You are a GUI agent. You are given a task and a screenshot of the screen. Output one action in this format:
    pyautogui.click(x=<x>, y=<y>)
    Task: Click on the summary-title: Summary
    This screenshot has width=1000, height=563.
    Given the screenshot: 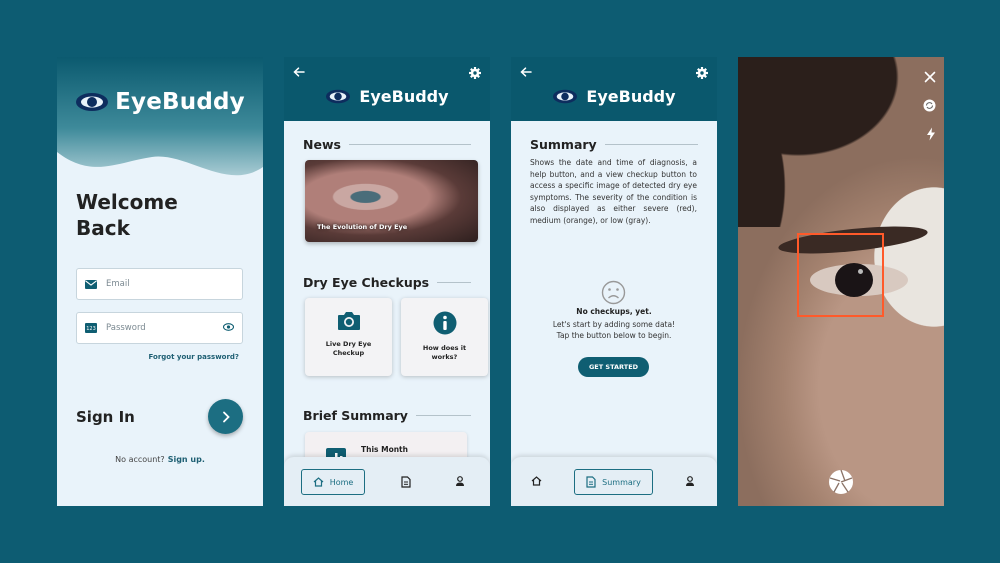 What is the action you would take?
    pyautogui.click(x=563, y=144)
    